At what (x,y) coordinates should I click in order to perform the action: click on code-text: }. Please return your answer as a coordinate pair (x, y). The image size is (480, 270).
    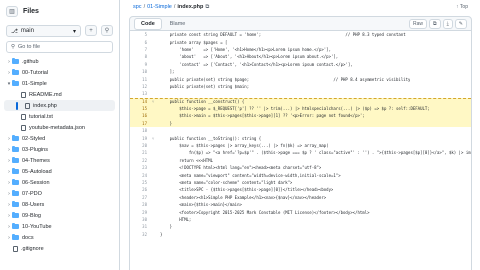
    Looking at the image, I should click on (166, 227).